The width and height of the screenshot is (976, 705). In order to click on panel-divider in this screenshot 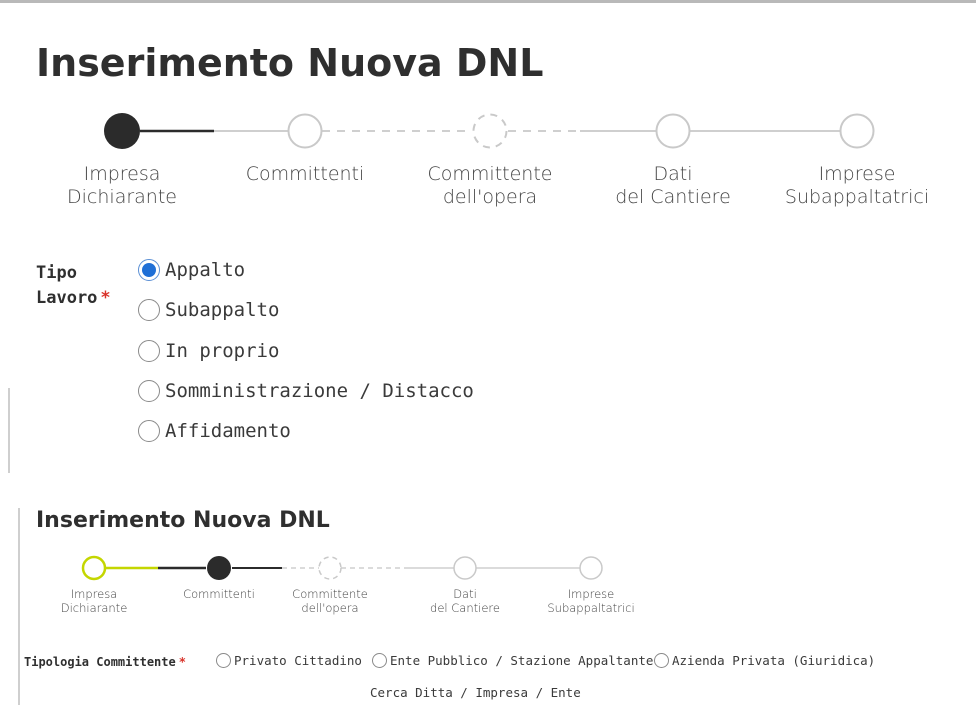, I will do `click(9, 430)`.